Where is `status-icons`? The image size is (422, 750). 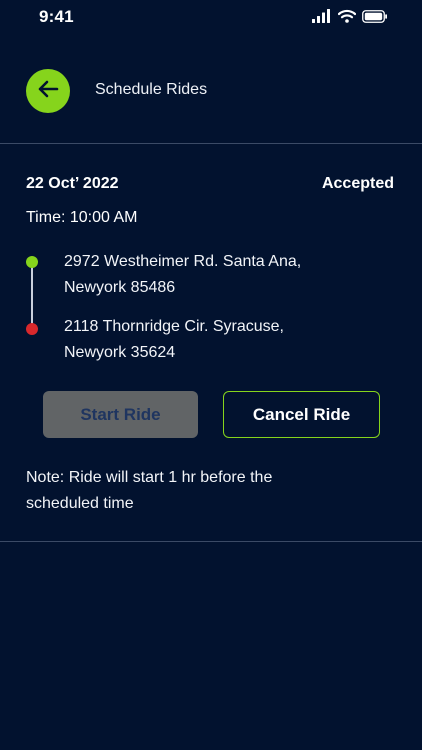 status-icons is located at coordinates (350, 16).